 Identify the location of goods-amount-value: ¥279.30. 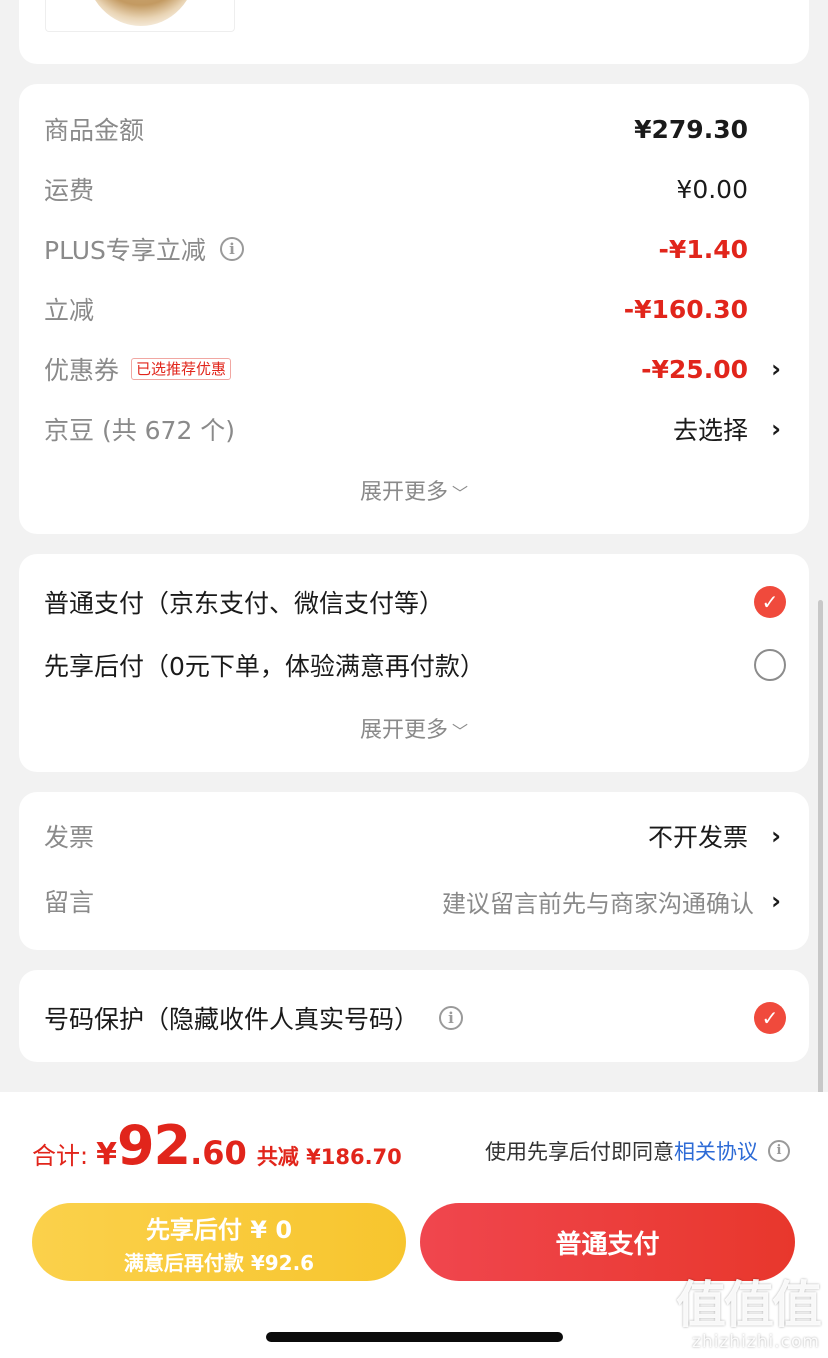
(691, 129).